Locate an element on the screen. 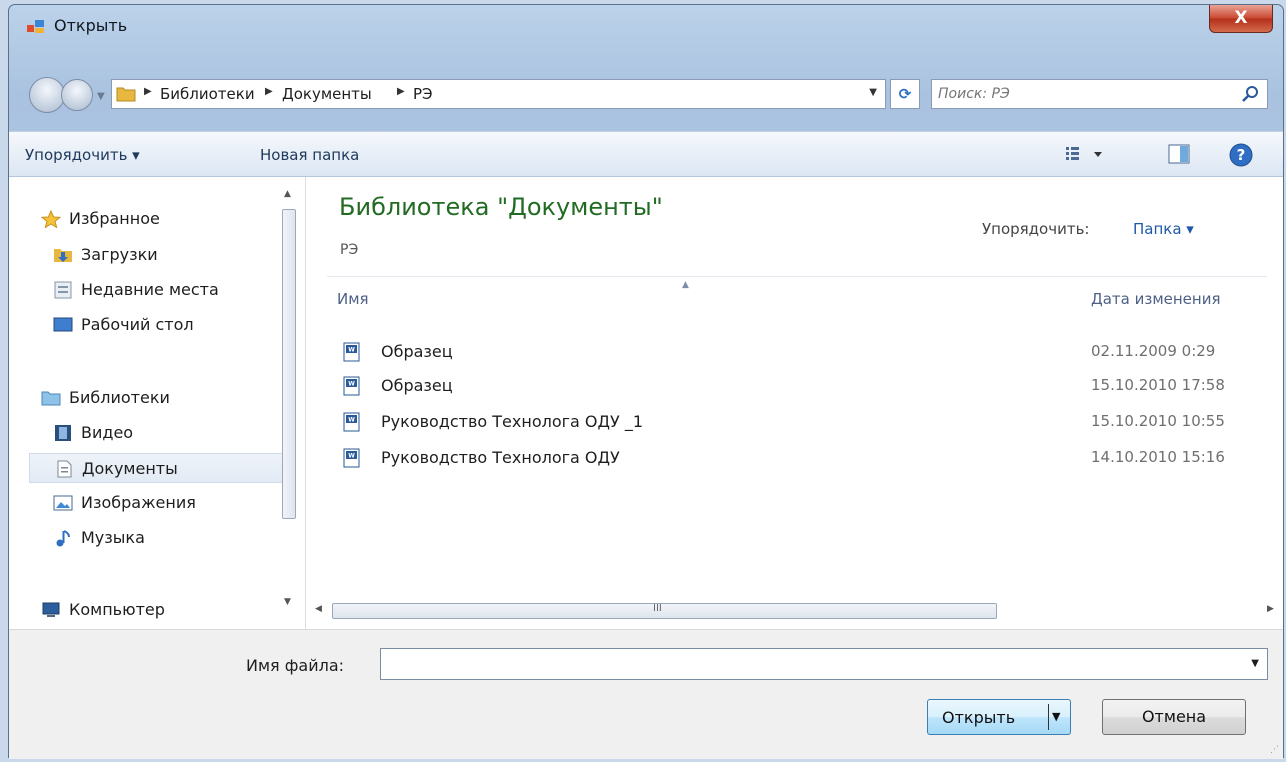 This screenshot has height=762, width=1286. forward-button is located at coordinates (77, 95).